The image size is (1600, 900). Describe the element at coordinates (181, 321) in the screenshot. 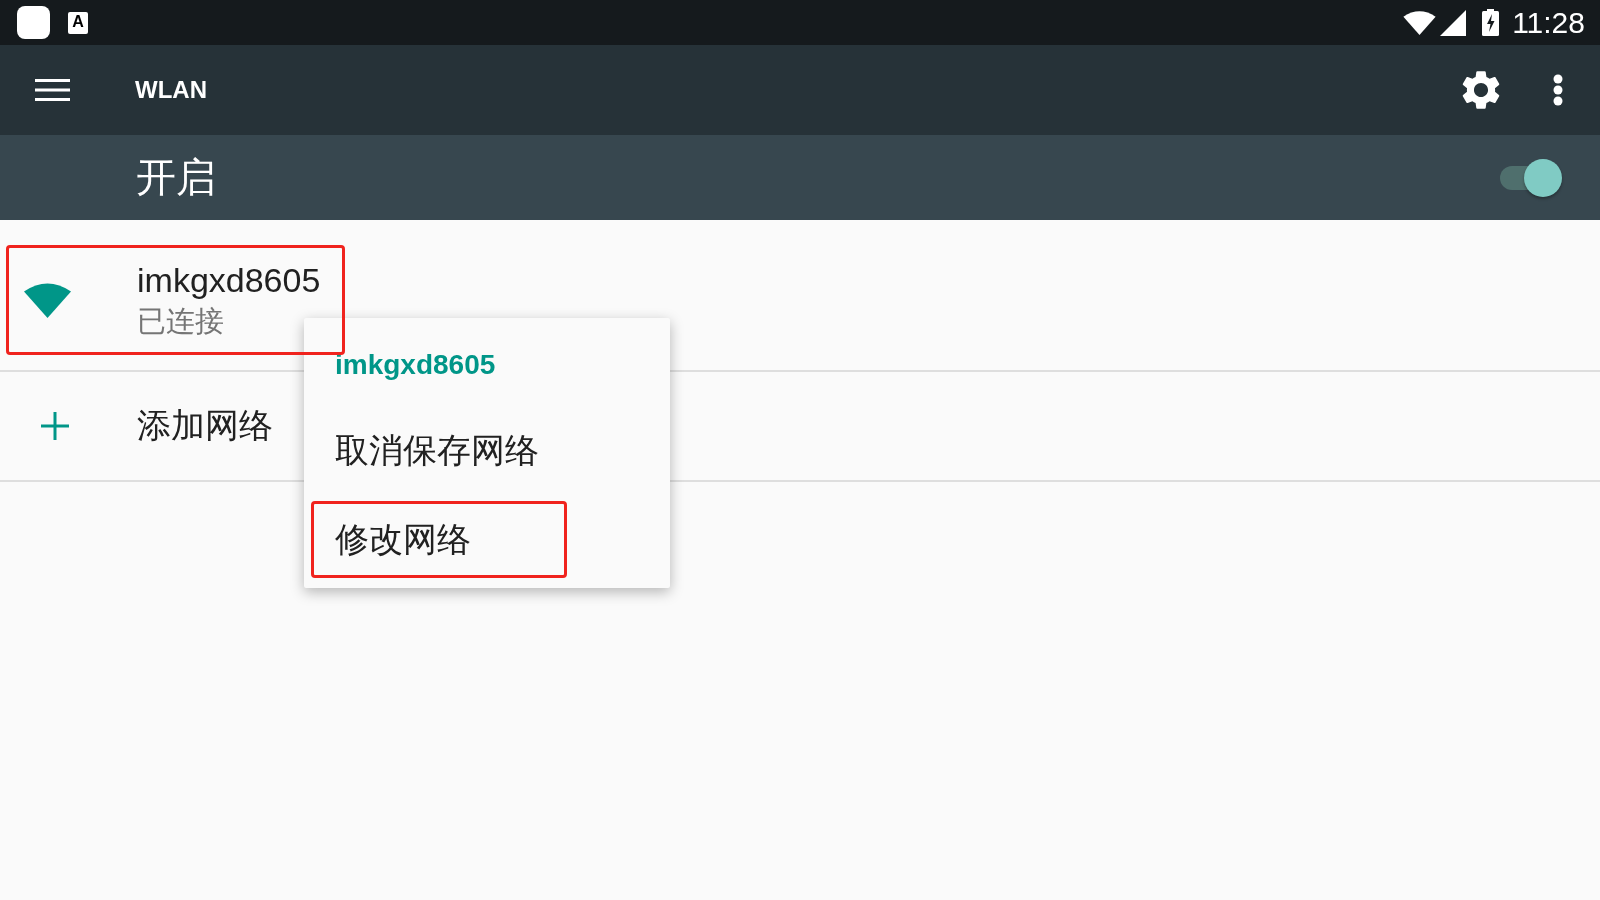

I see `connection-status: 已连接` at that location.